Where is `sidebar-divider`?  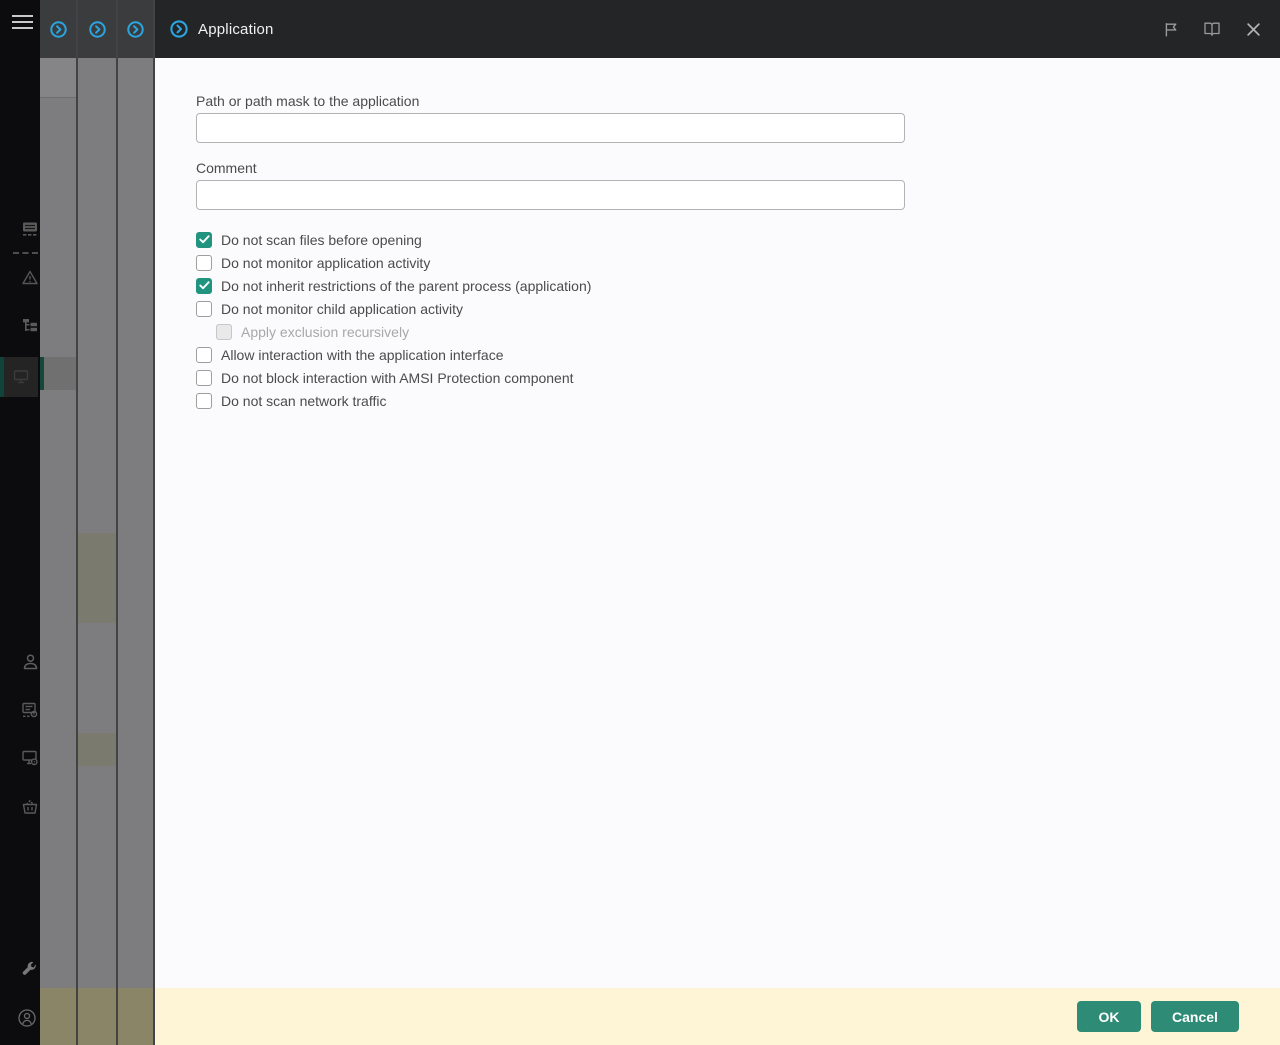 sidebar-divider is located at coordinates (25, 253).